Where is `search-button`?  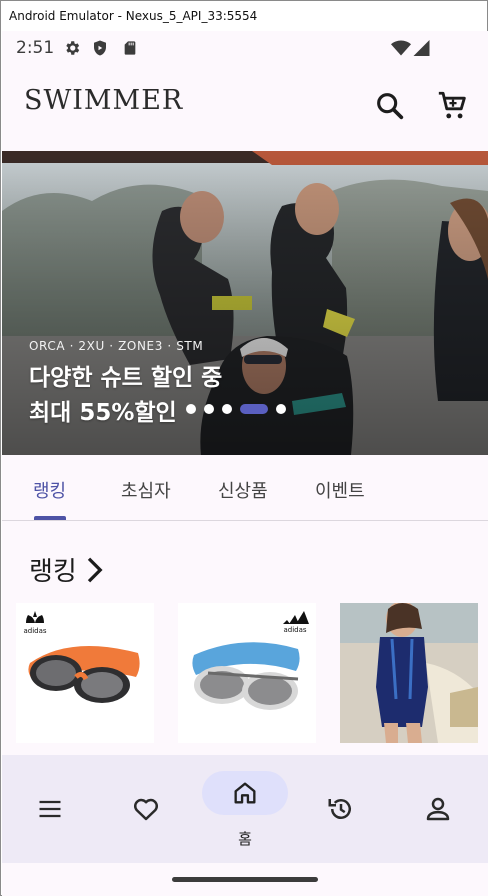 search-button is located at coordinates (390, 106).